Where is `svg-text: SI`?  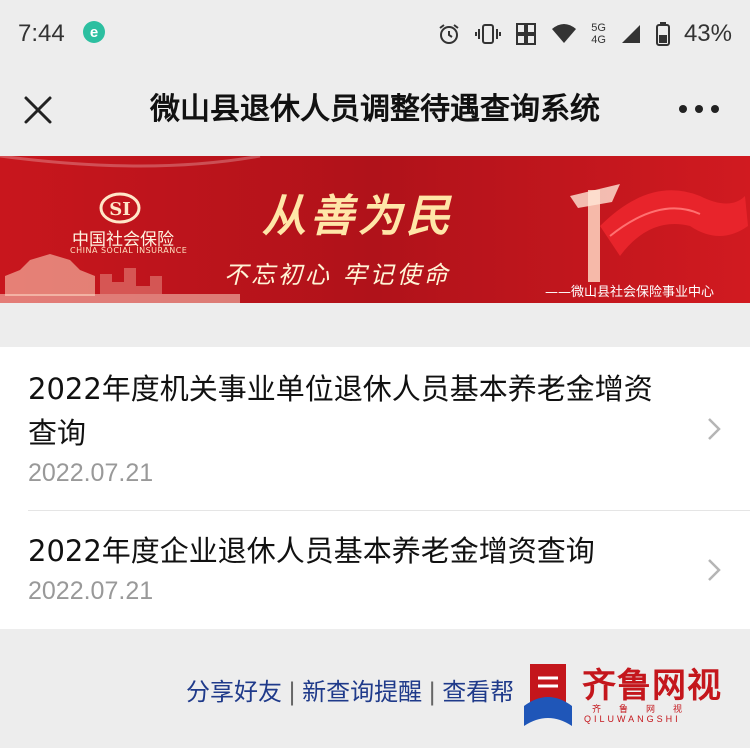
svg-text: SI is located at coordinates (119, 209).